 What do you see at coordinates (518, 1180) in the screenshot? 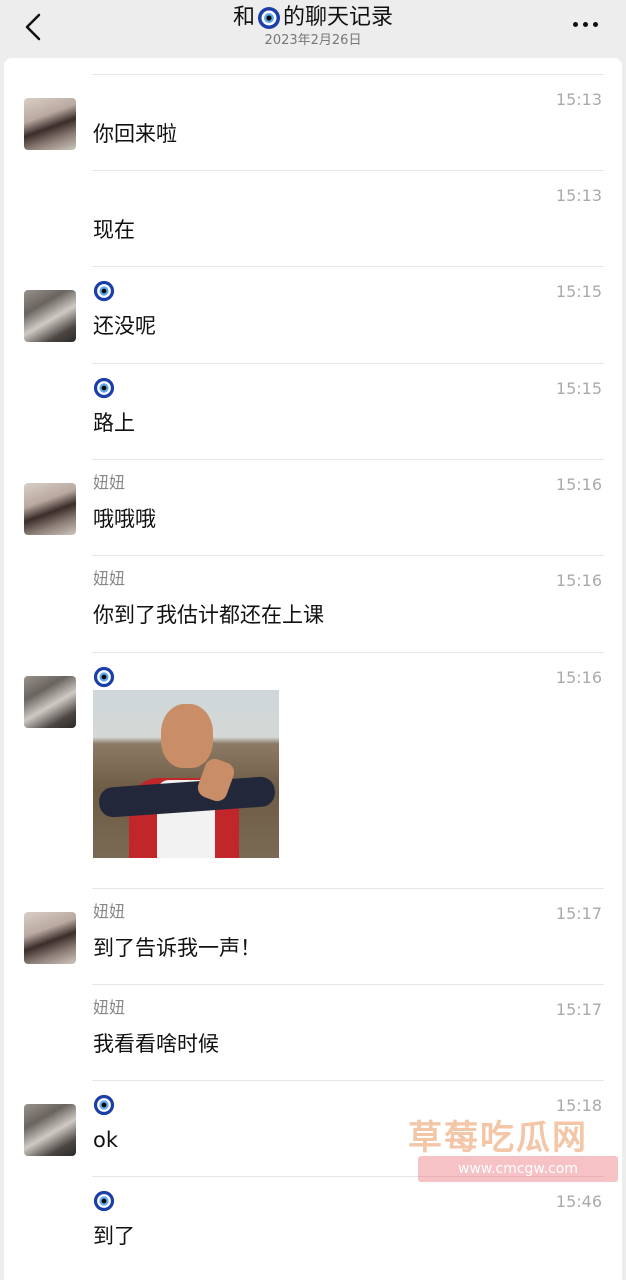
I see `watermark-banner: www.cmcgw.com 爆料网` at bounding box center [518, 1180].